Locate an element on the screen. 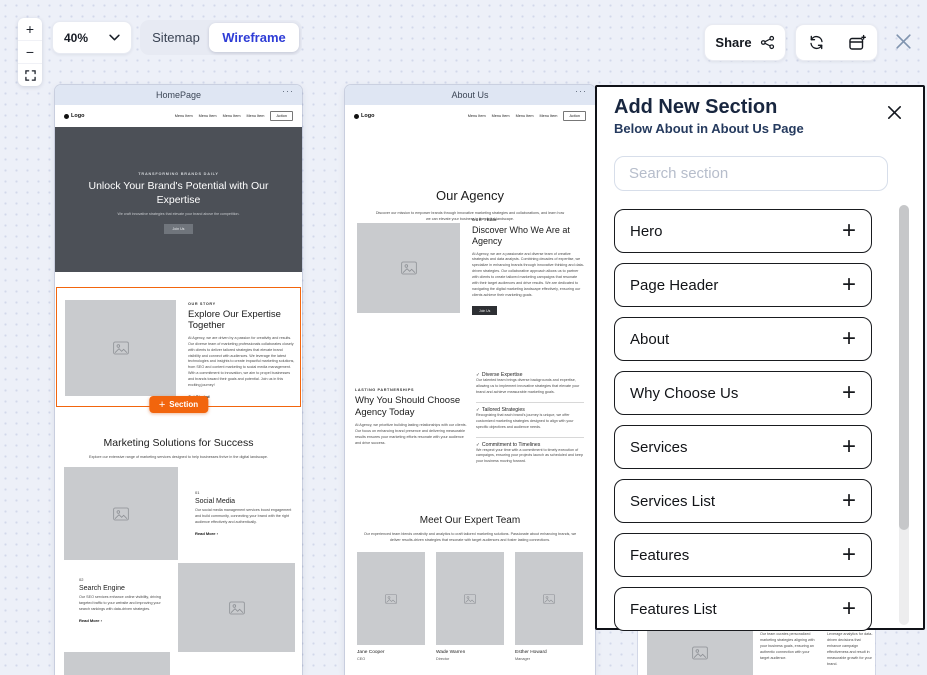 This screenshot has width=927, height=675. logo-label: Logo is located at coordinates (78, 116).